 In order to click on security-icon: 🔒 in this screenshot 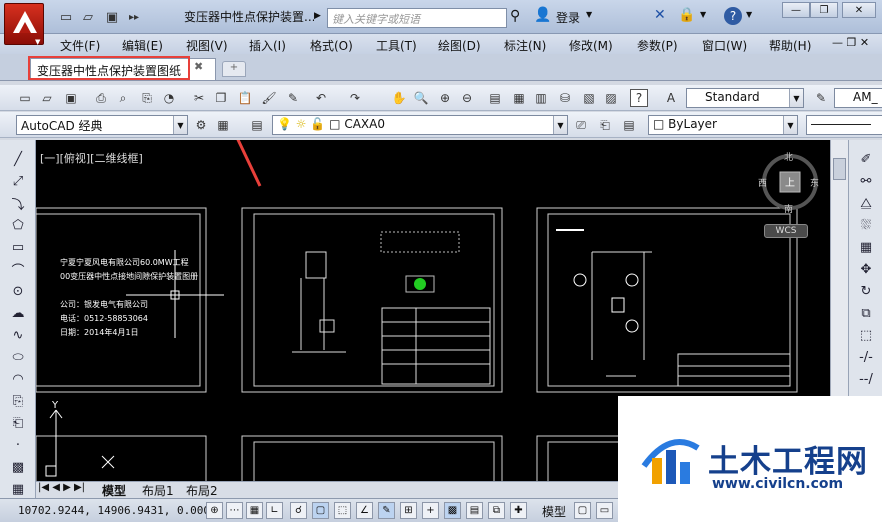, I will do `click(686, 15)`.